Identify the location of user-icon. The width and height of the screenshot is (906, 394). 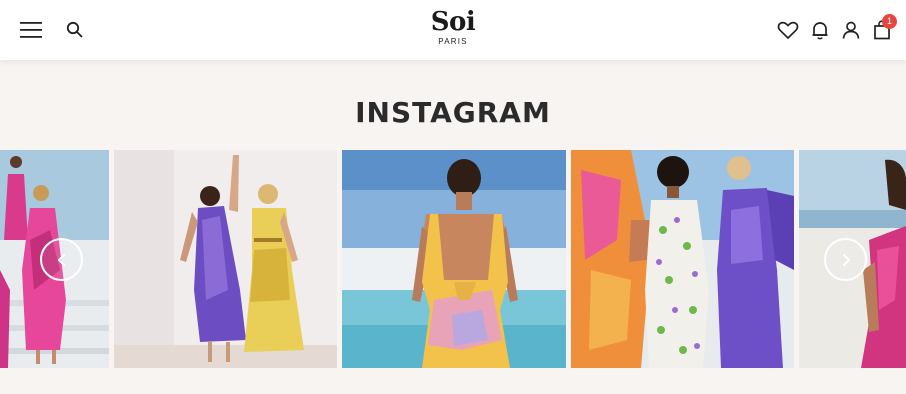
(851, 30).